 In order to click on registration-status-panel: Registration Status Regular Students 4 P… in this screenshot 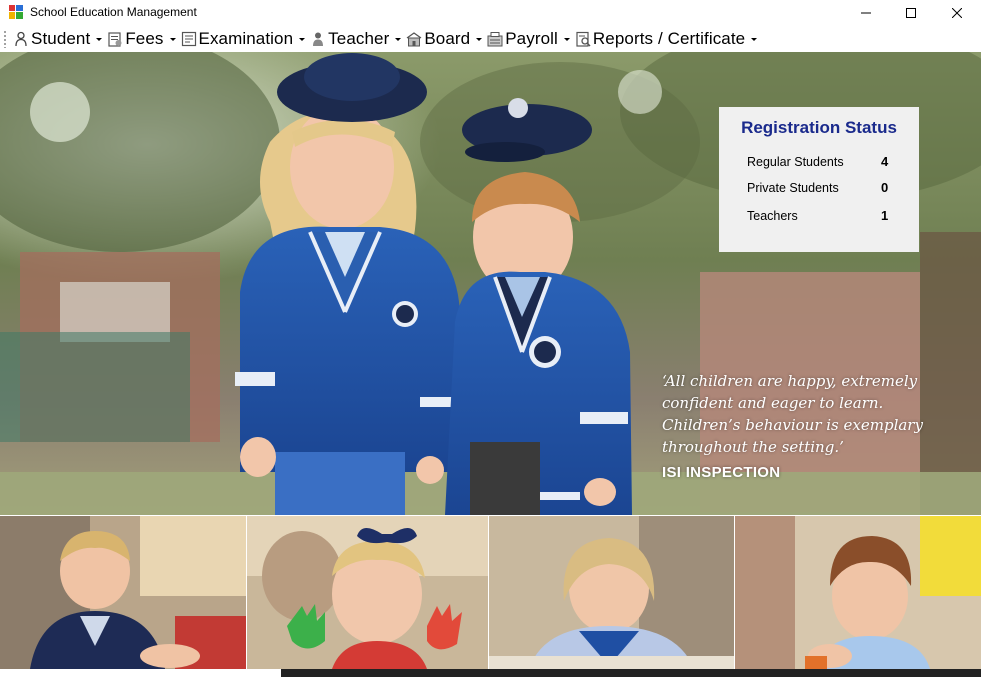, I will do `click(819, 179)`.